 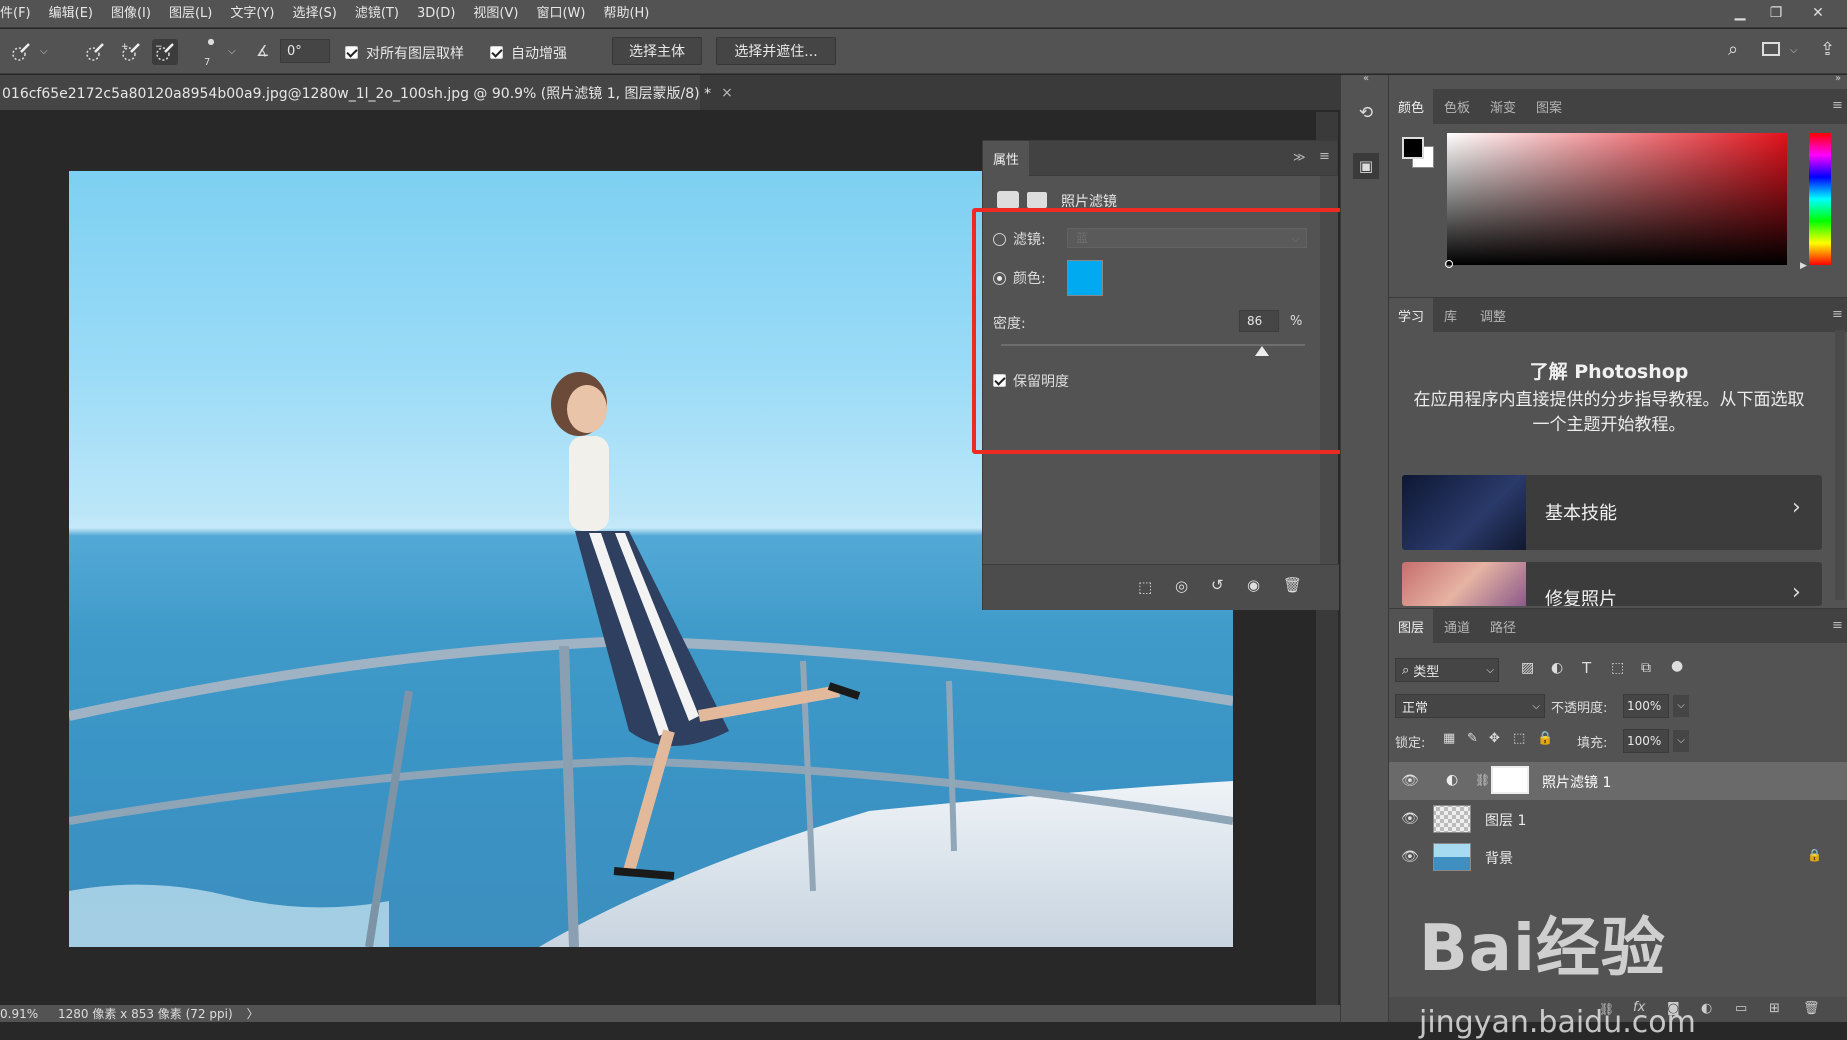 What do you see at coordinates (1837, 105) in the screenshot?
I see `color-panel-menu-icon: ≡` at bounding box center [1837, 105].